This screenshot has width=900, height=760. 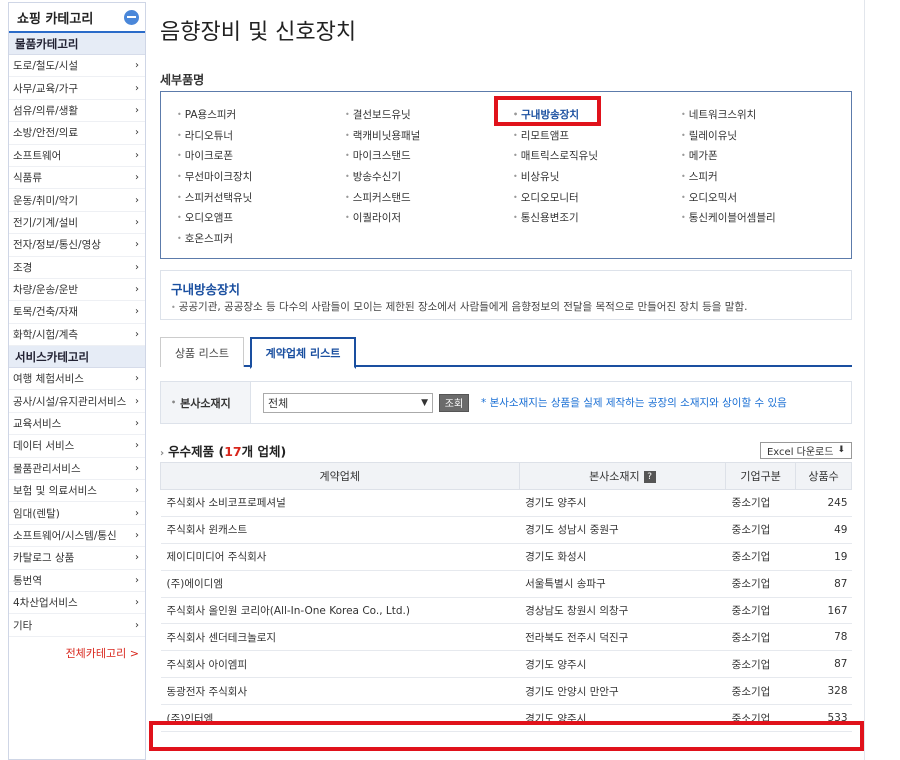 What do you see at coordinates (760, 584) in the screenshot?
I see `company-type-cell: 중소기업` at bounding box center [760, 584].